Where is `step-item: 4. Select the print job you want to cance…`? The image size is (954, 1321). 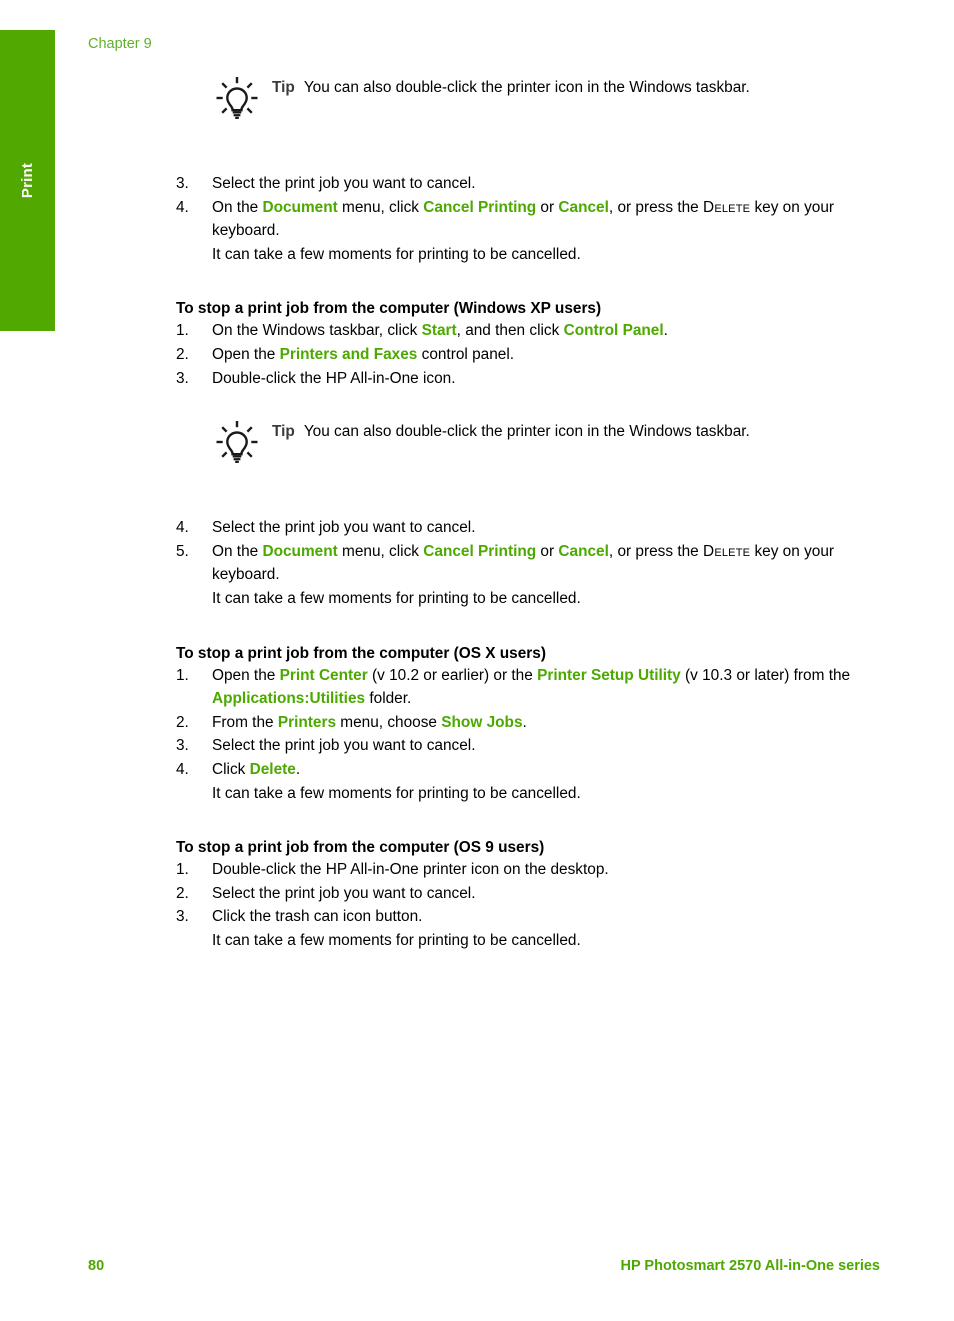
step-item: 4. Select the print job you want to cance… is located at coordinates (515, 528).